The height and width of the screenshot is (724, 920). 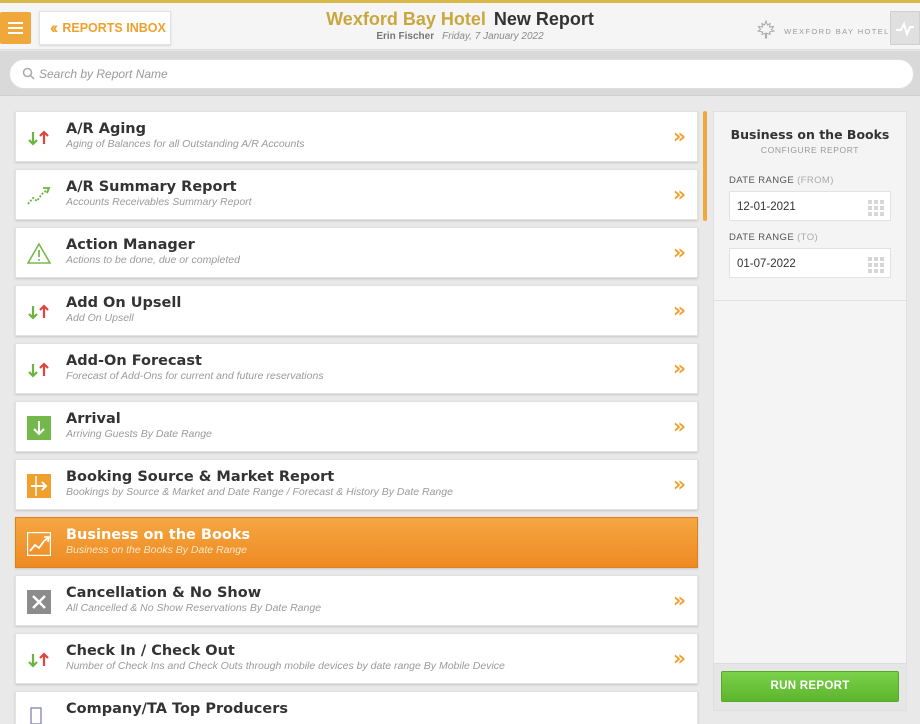 What do you see at coordinates (766, 29) in the screenshot?
I see `maple-leaf-icon` at bounding box center [766, 29].